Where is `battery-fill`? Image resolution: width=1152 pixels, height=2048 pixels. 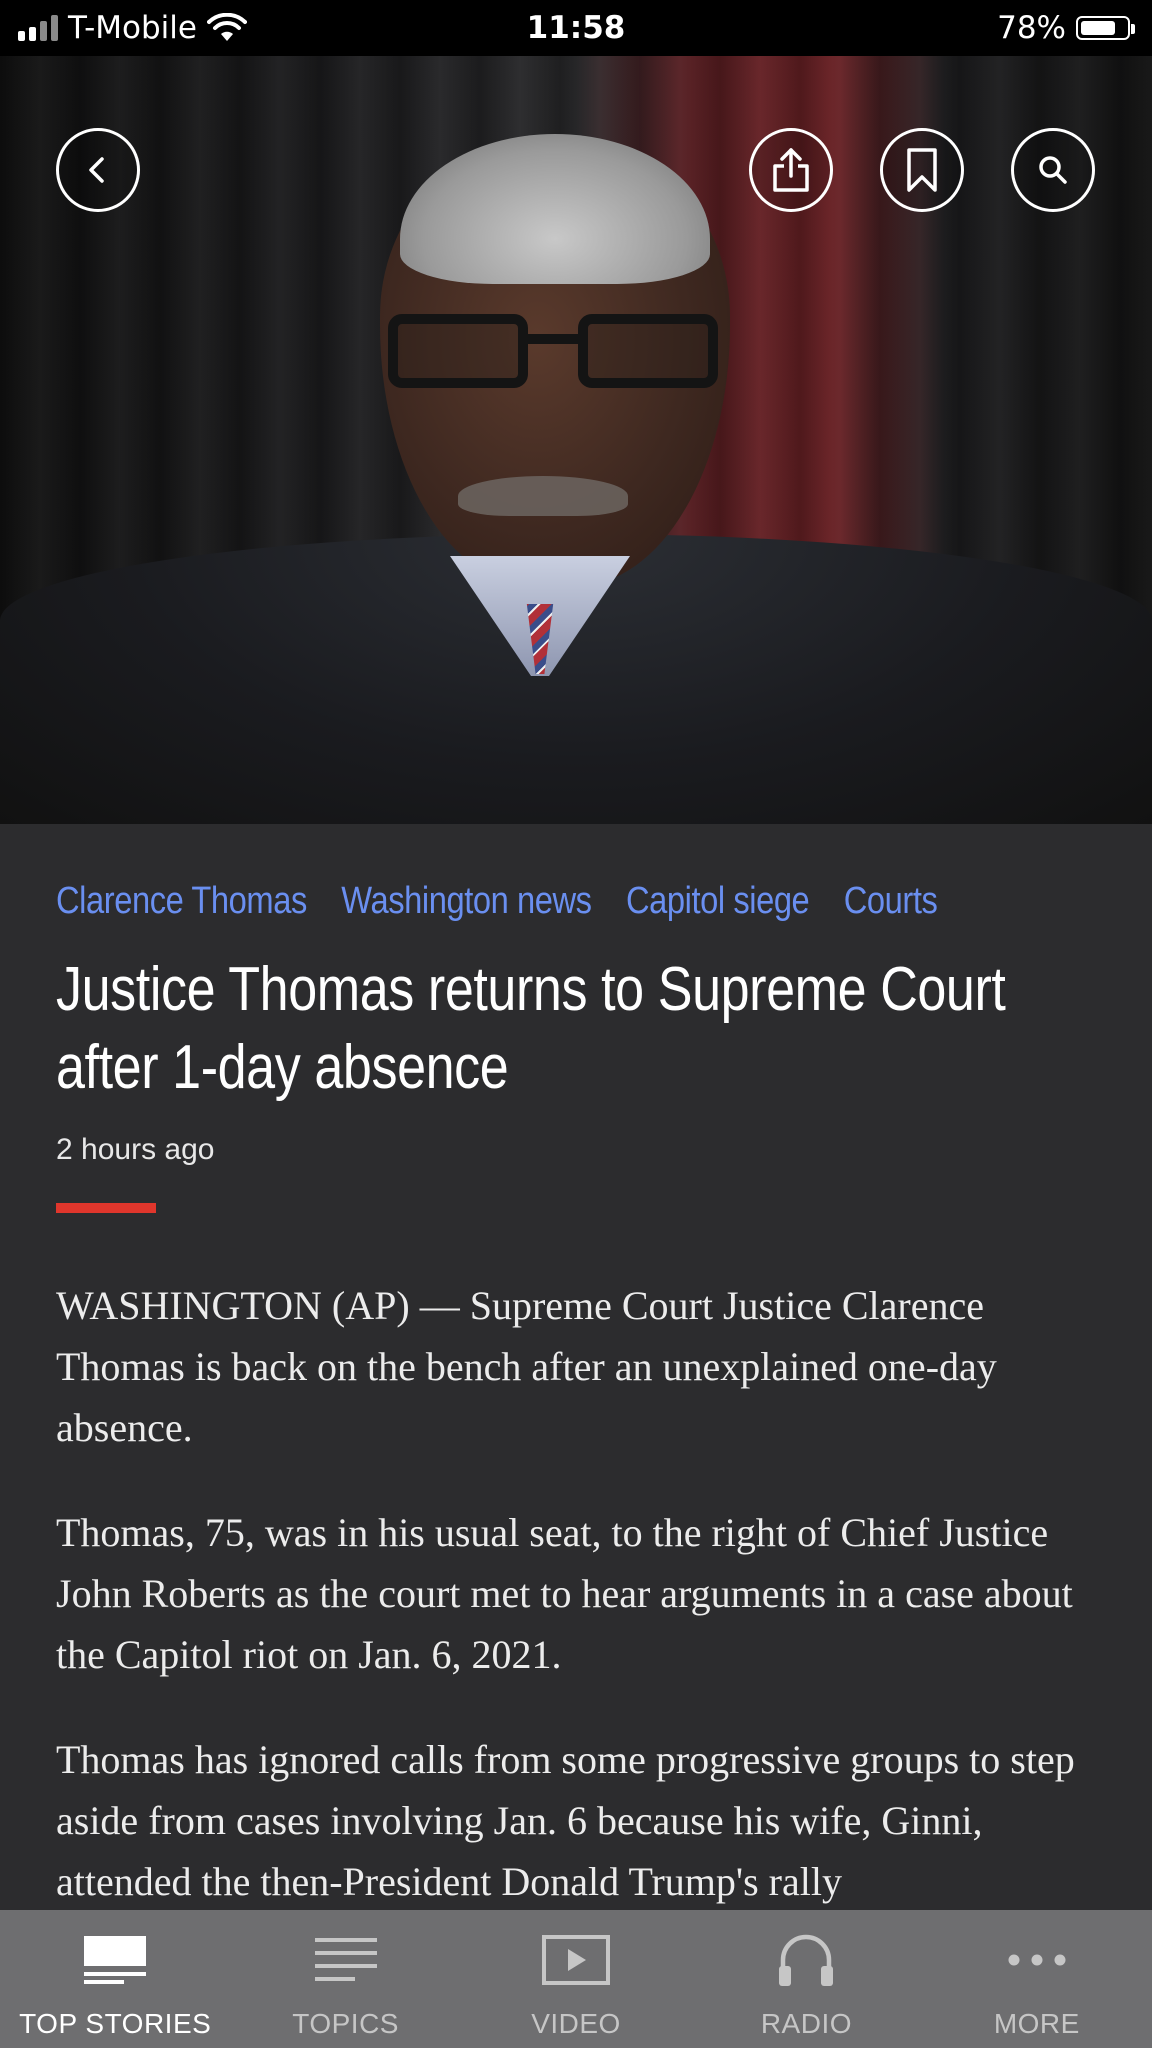
battery-fill is located at coordinates (1098, 28).